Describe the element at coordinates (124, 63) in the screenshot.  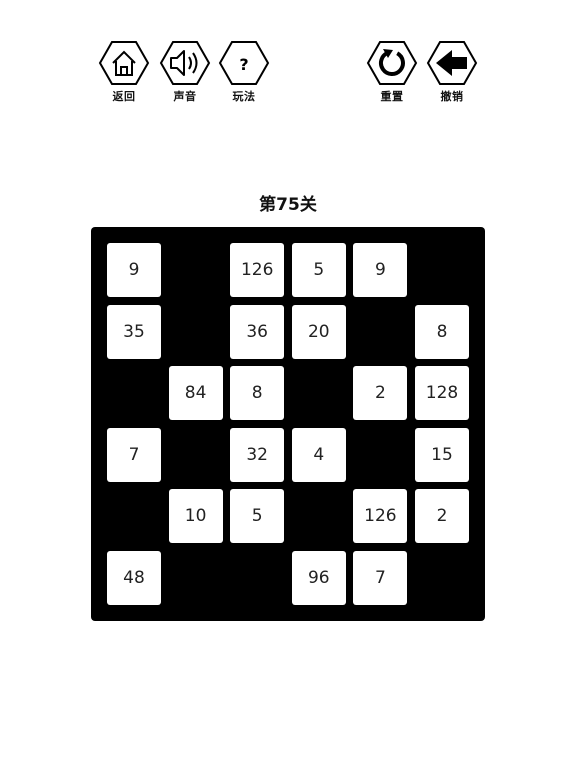
I see `home-icon` at that location.